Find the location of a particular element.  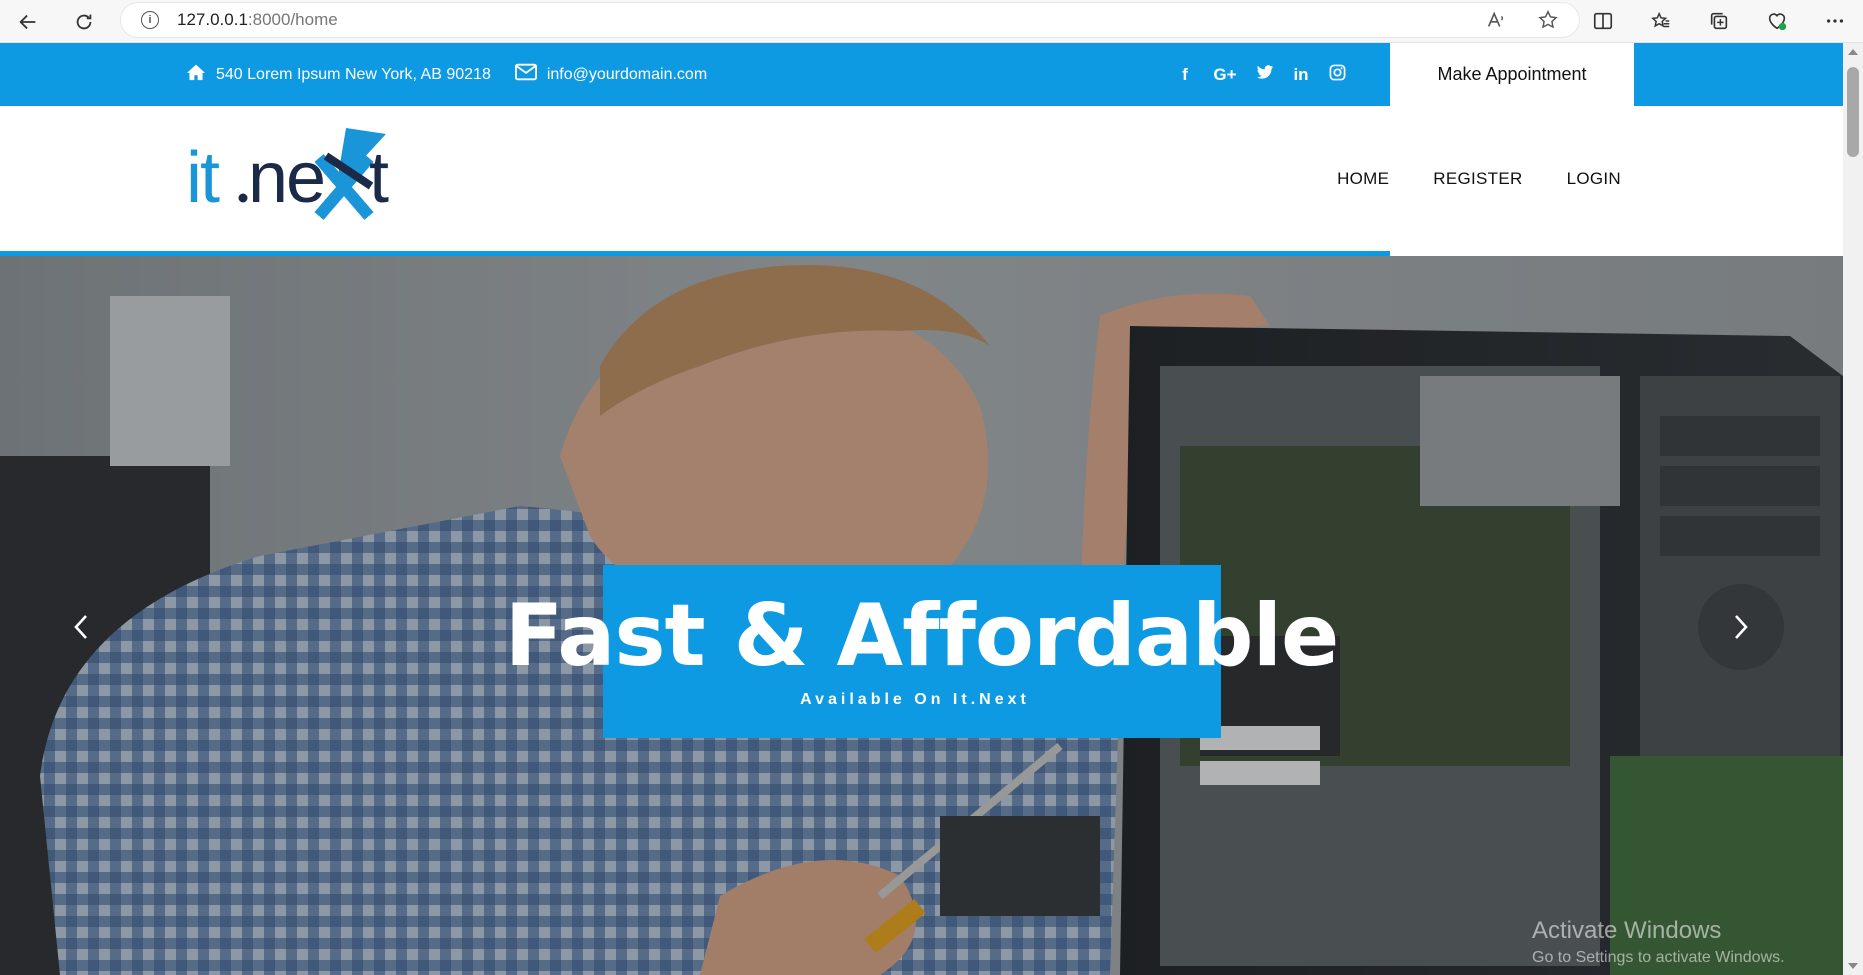

hero-subtitle: Available On It.Next is located at coordinates (915, 699).